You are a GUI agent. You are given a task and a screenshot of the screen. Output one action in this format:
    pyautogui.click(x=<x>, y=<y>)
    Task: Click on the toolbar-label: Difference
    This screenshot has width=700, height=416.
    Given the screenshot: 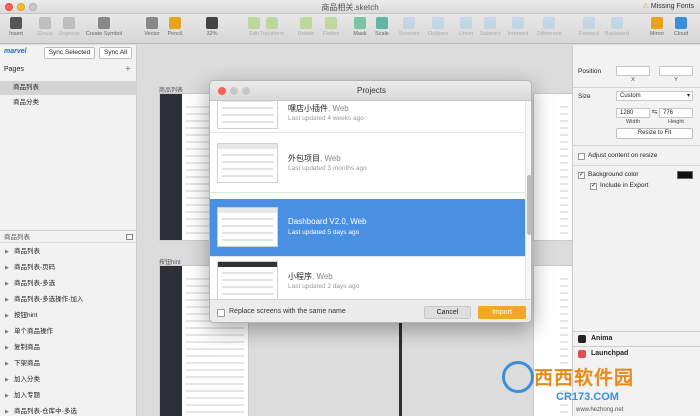 What is the action you would take?
    pyautogui.click(x=549, y=34)
    